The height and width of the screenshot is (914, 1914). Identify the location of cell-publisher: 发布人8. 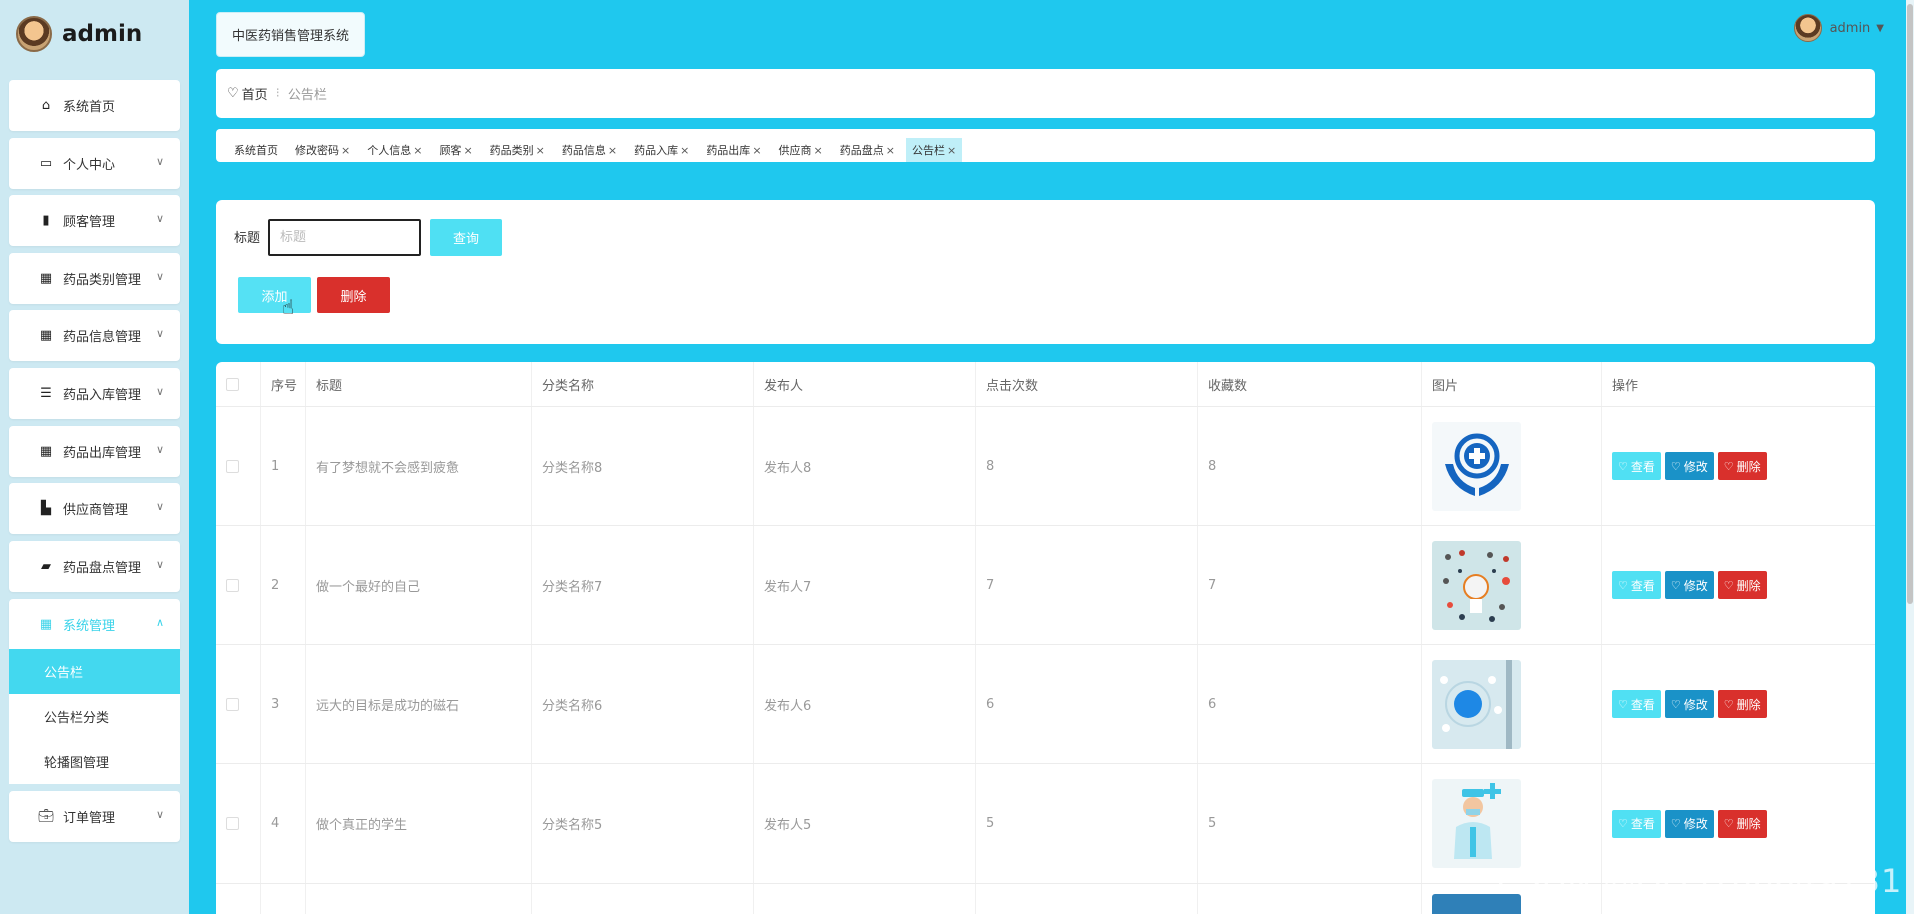
(865, 466).